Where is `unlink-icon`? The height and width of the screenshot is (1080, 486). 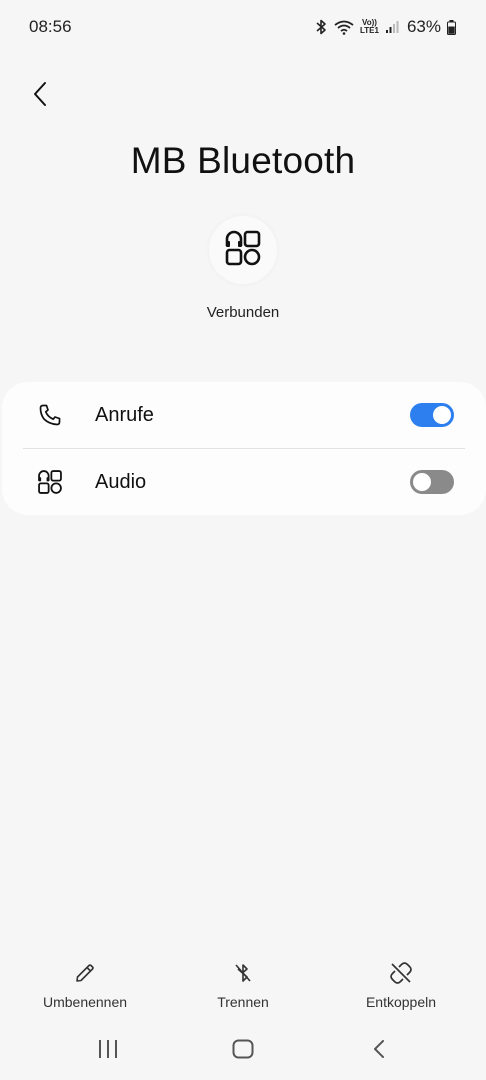
unlink-icon is located at coordinates (401, 973).